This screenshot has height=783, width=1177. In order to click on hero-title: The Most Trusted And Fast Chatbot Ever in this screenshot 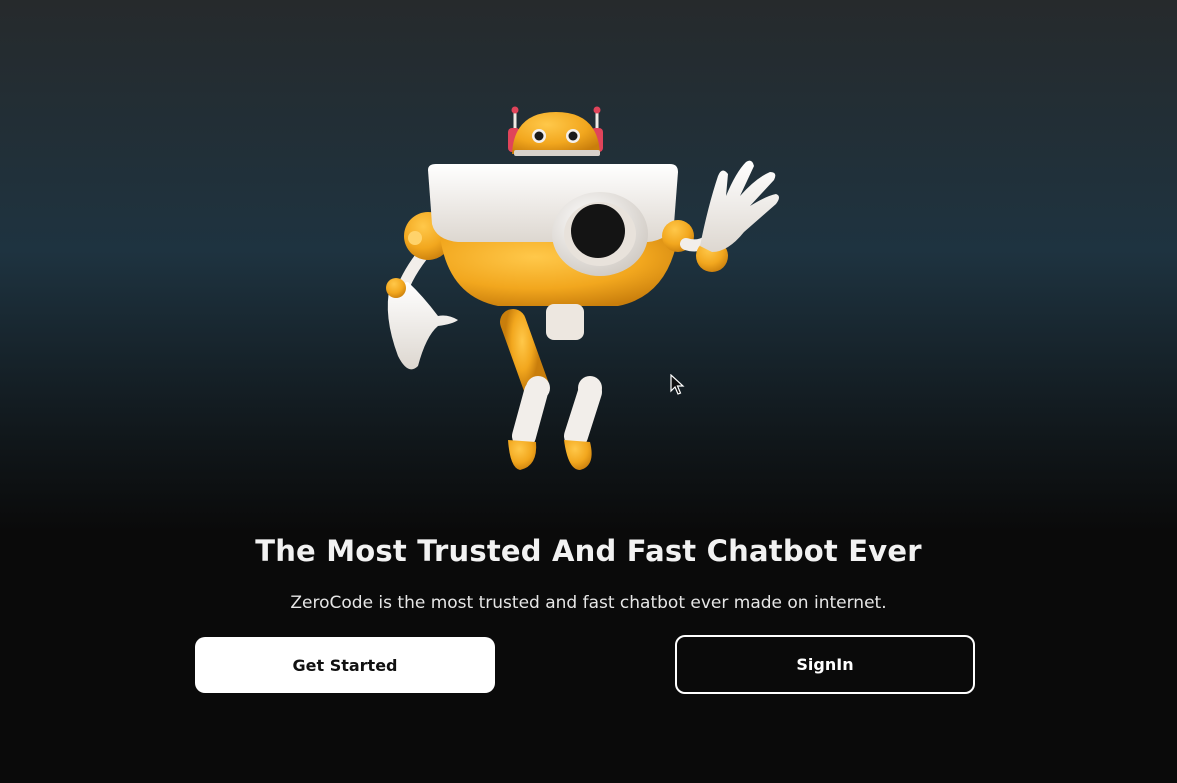, I will do `click(588, 551)`.